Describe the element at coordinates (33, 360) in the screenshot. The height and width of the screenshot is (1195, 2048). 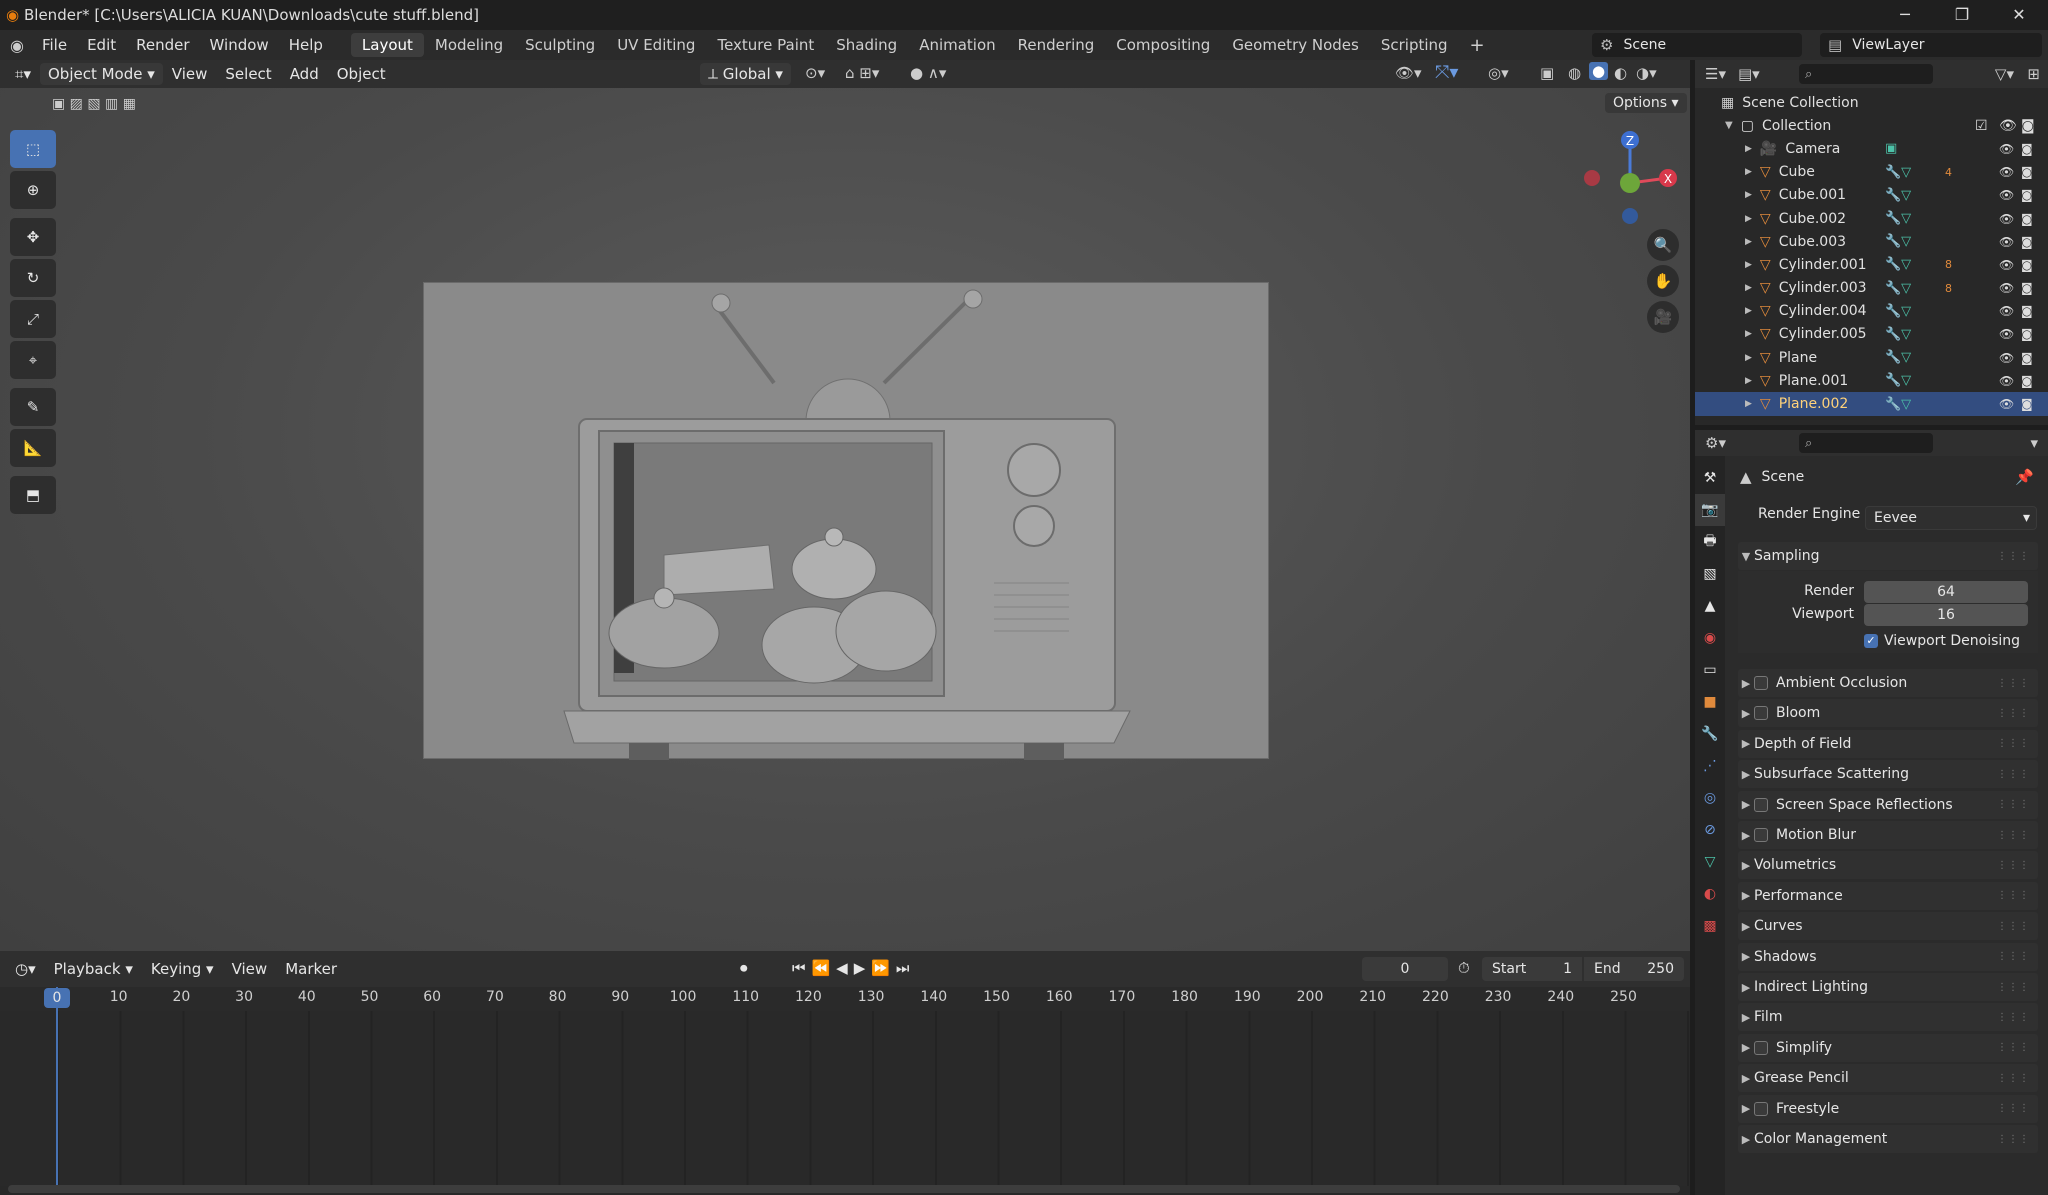
I see `transform-tool: ⌖` at that location.